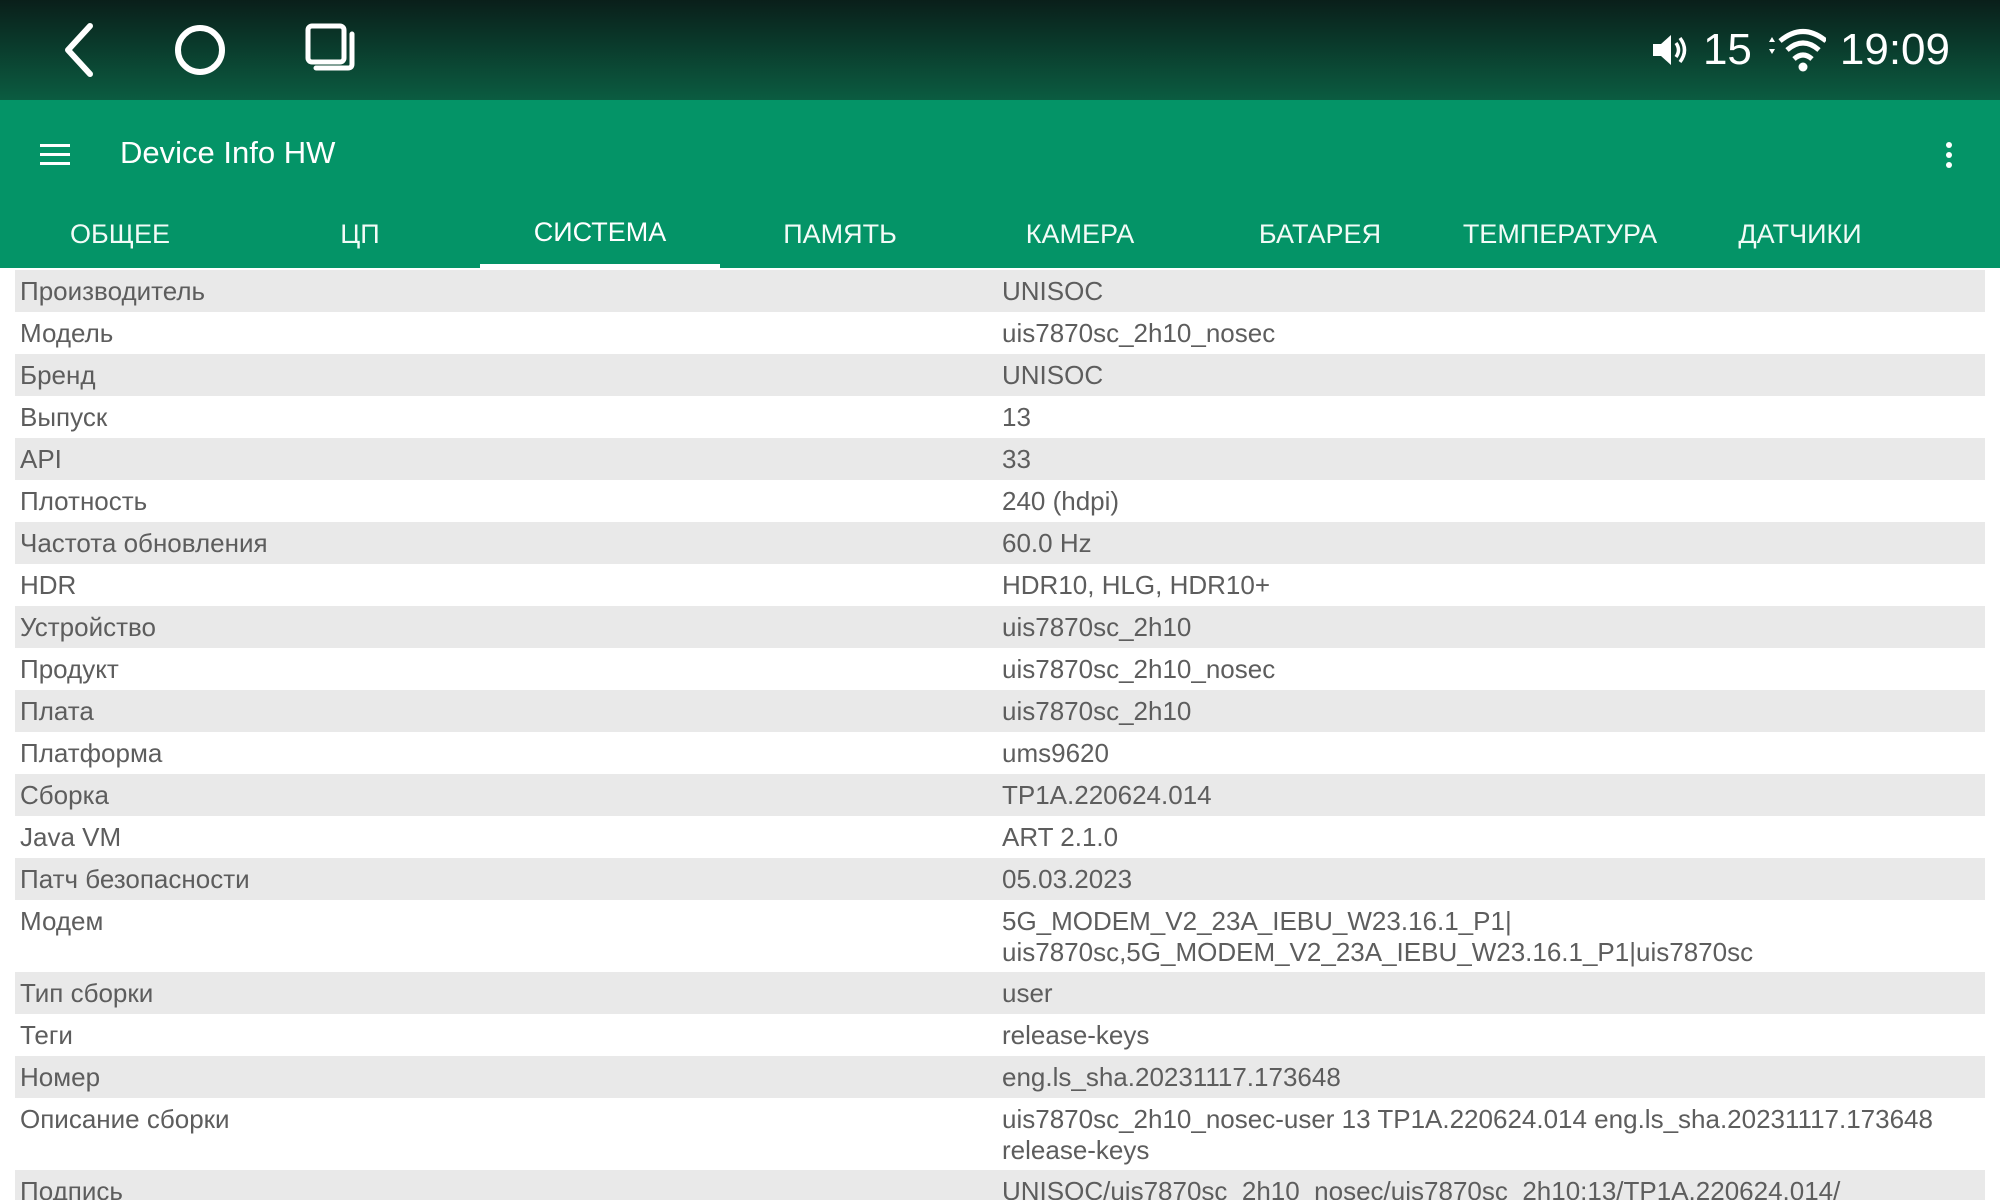  What do you see at coordinates (71, 1188) in the screenshot?
I see `row-label: Подпись` at bounding box center [71, 1188].